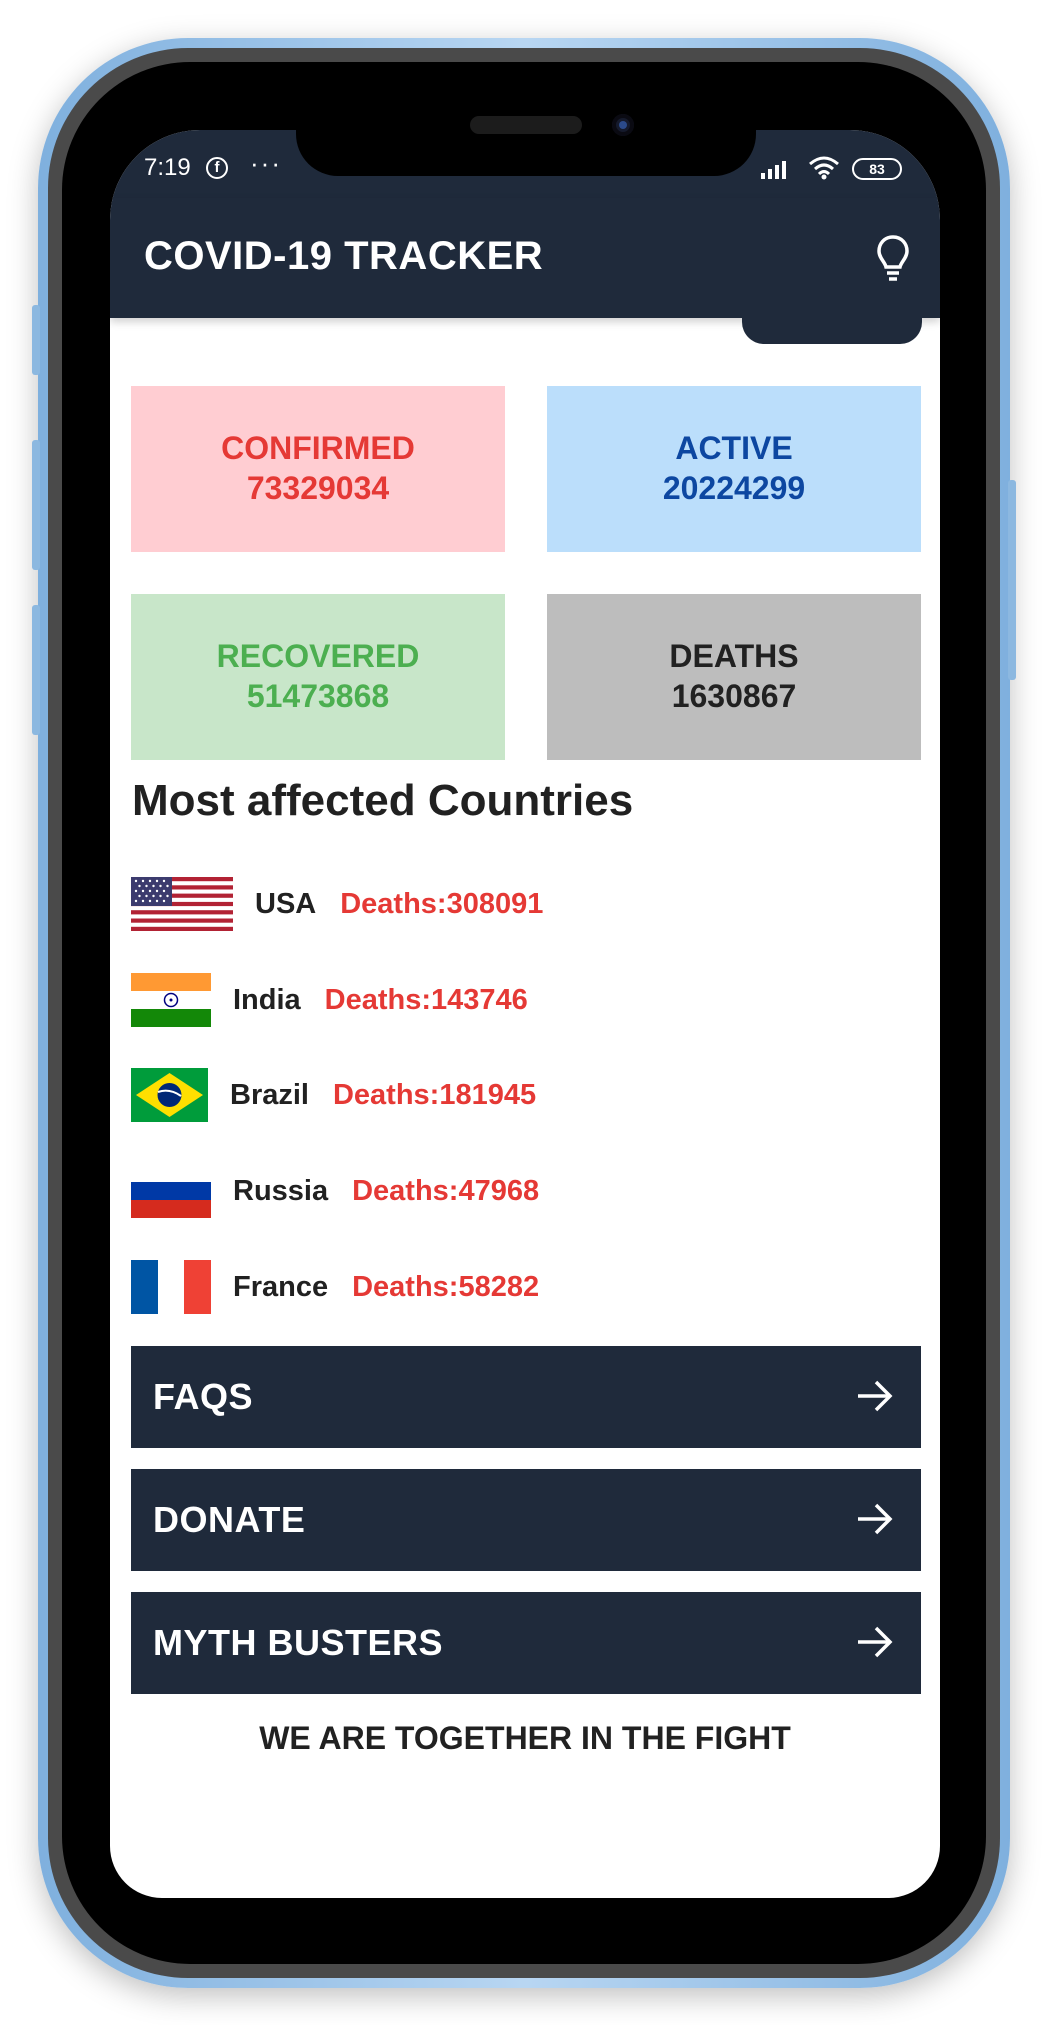 The width and height of the screenshot is (1048, 2025). Describe the element at coordinates (734, 448) in the screenshot. I see `active-label: ACTIVE` at that location.